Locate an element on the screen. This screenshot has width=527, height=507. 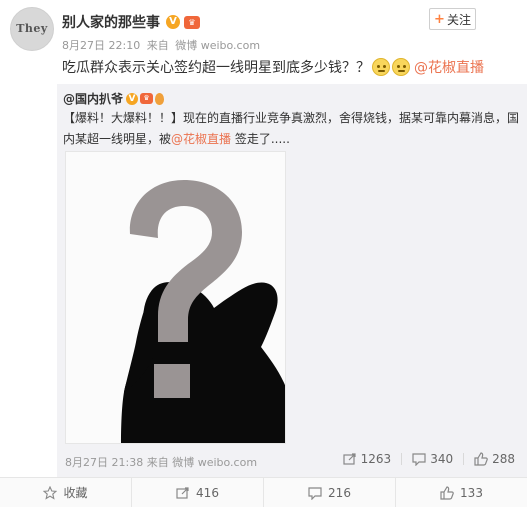
question-mark-dot-icon is located at coordinates (172, 381).